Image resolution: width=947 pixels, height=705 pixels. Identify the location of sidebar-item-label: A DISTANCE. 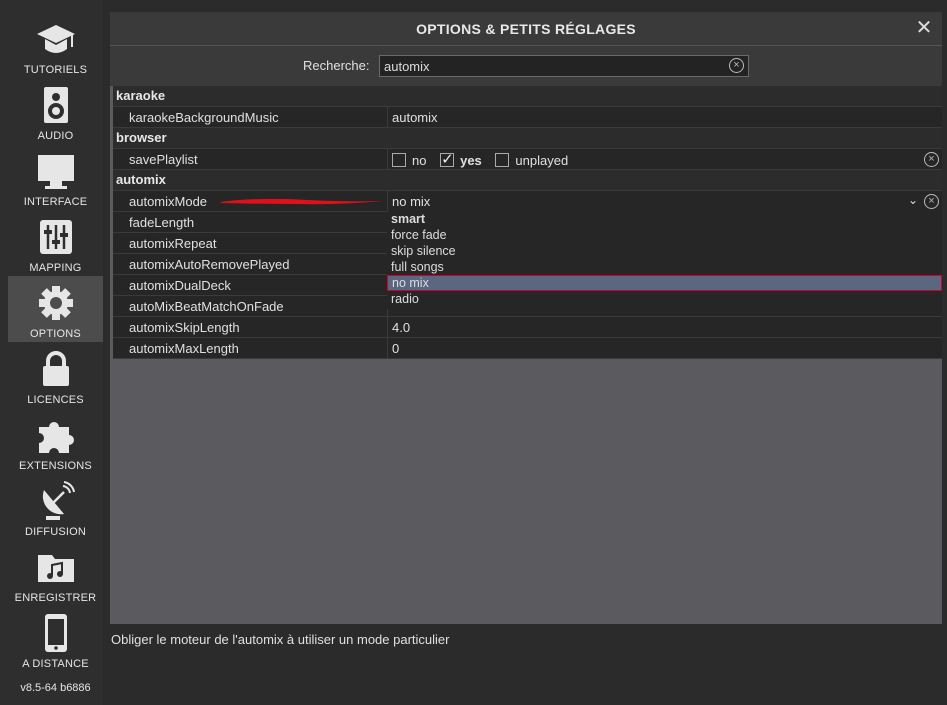
(55, 664).